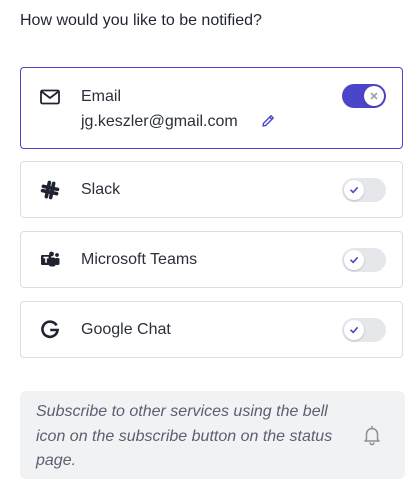 This screenshot has width=413, height=486. Describe the element at coordinates (139, 259) in the screenshot. I see `channel-label: Microsoft Teams` at that location.